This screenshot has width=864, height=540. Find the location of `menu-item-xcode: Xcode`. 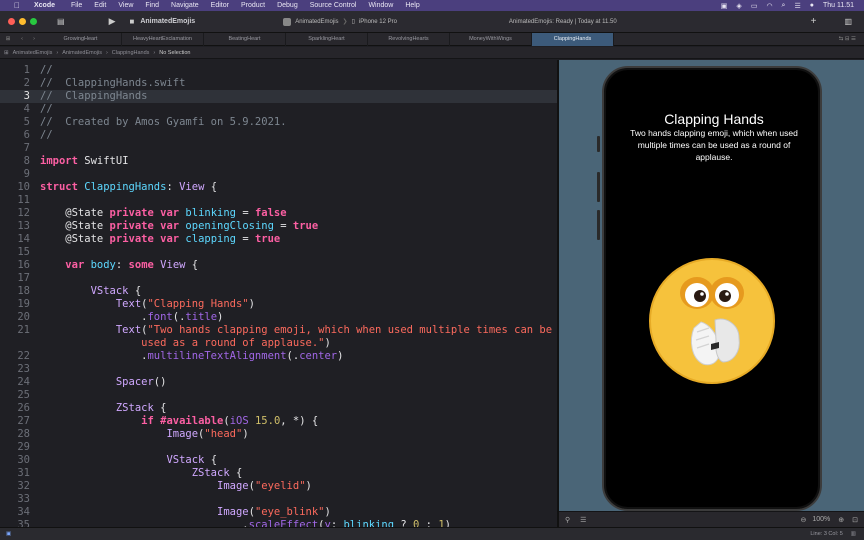

menu-item-xcode: Xcode is located at coordinates (44, 5).